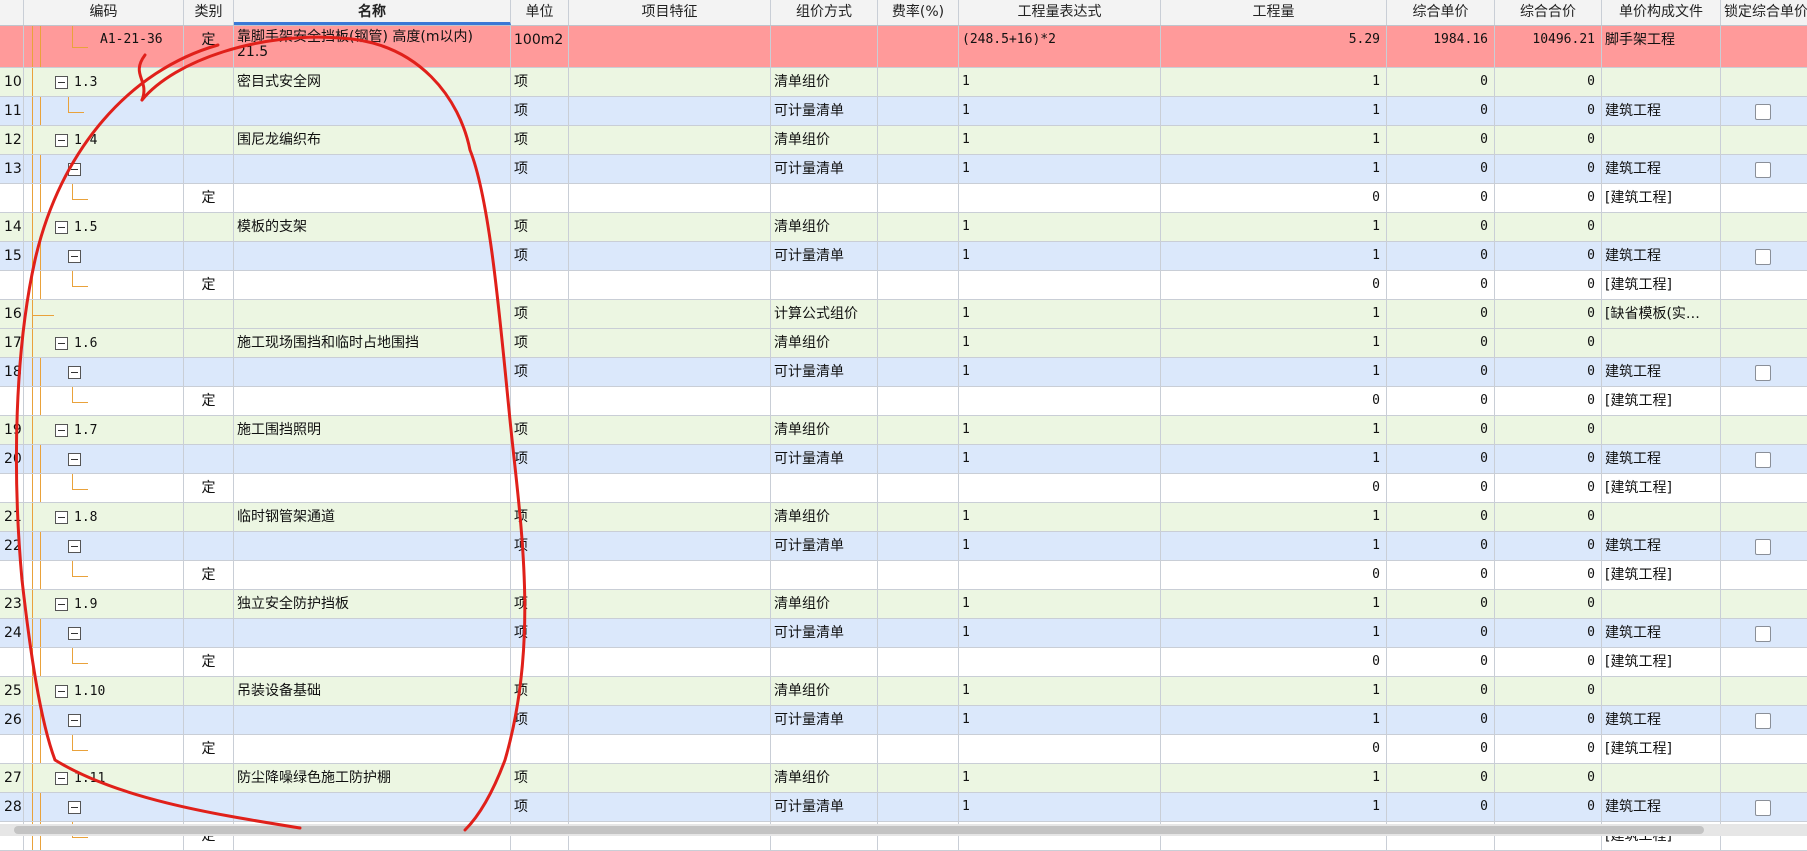 This screenshot has width=1807, height=851. I want to click on cell-method, so click(824, 662).